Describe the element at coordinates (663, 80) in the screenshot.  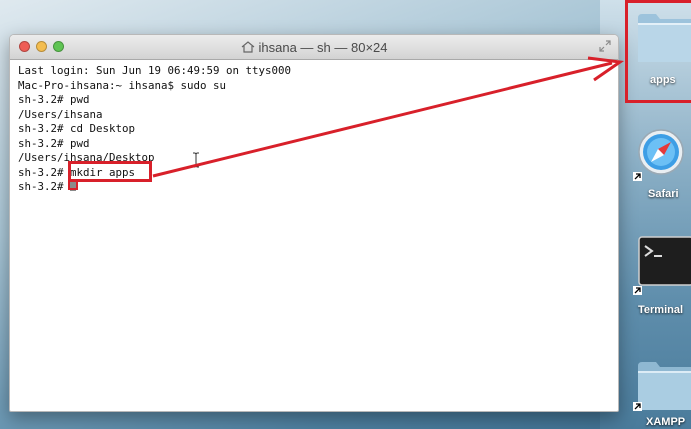
I see `desktop-item-apps-label: apps` at that location.